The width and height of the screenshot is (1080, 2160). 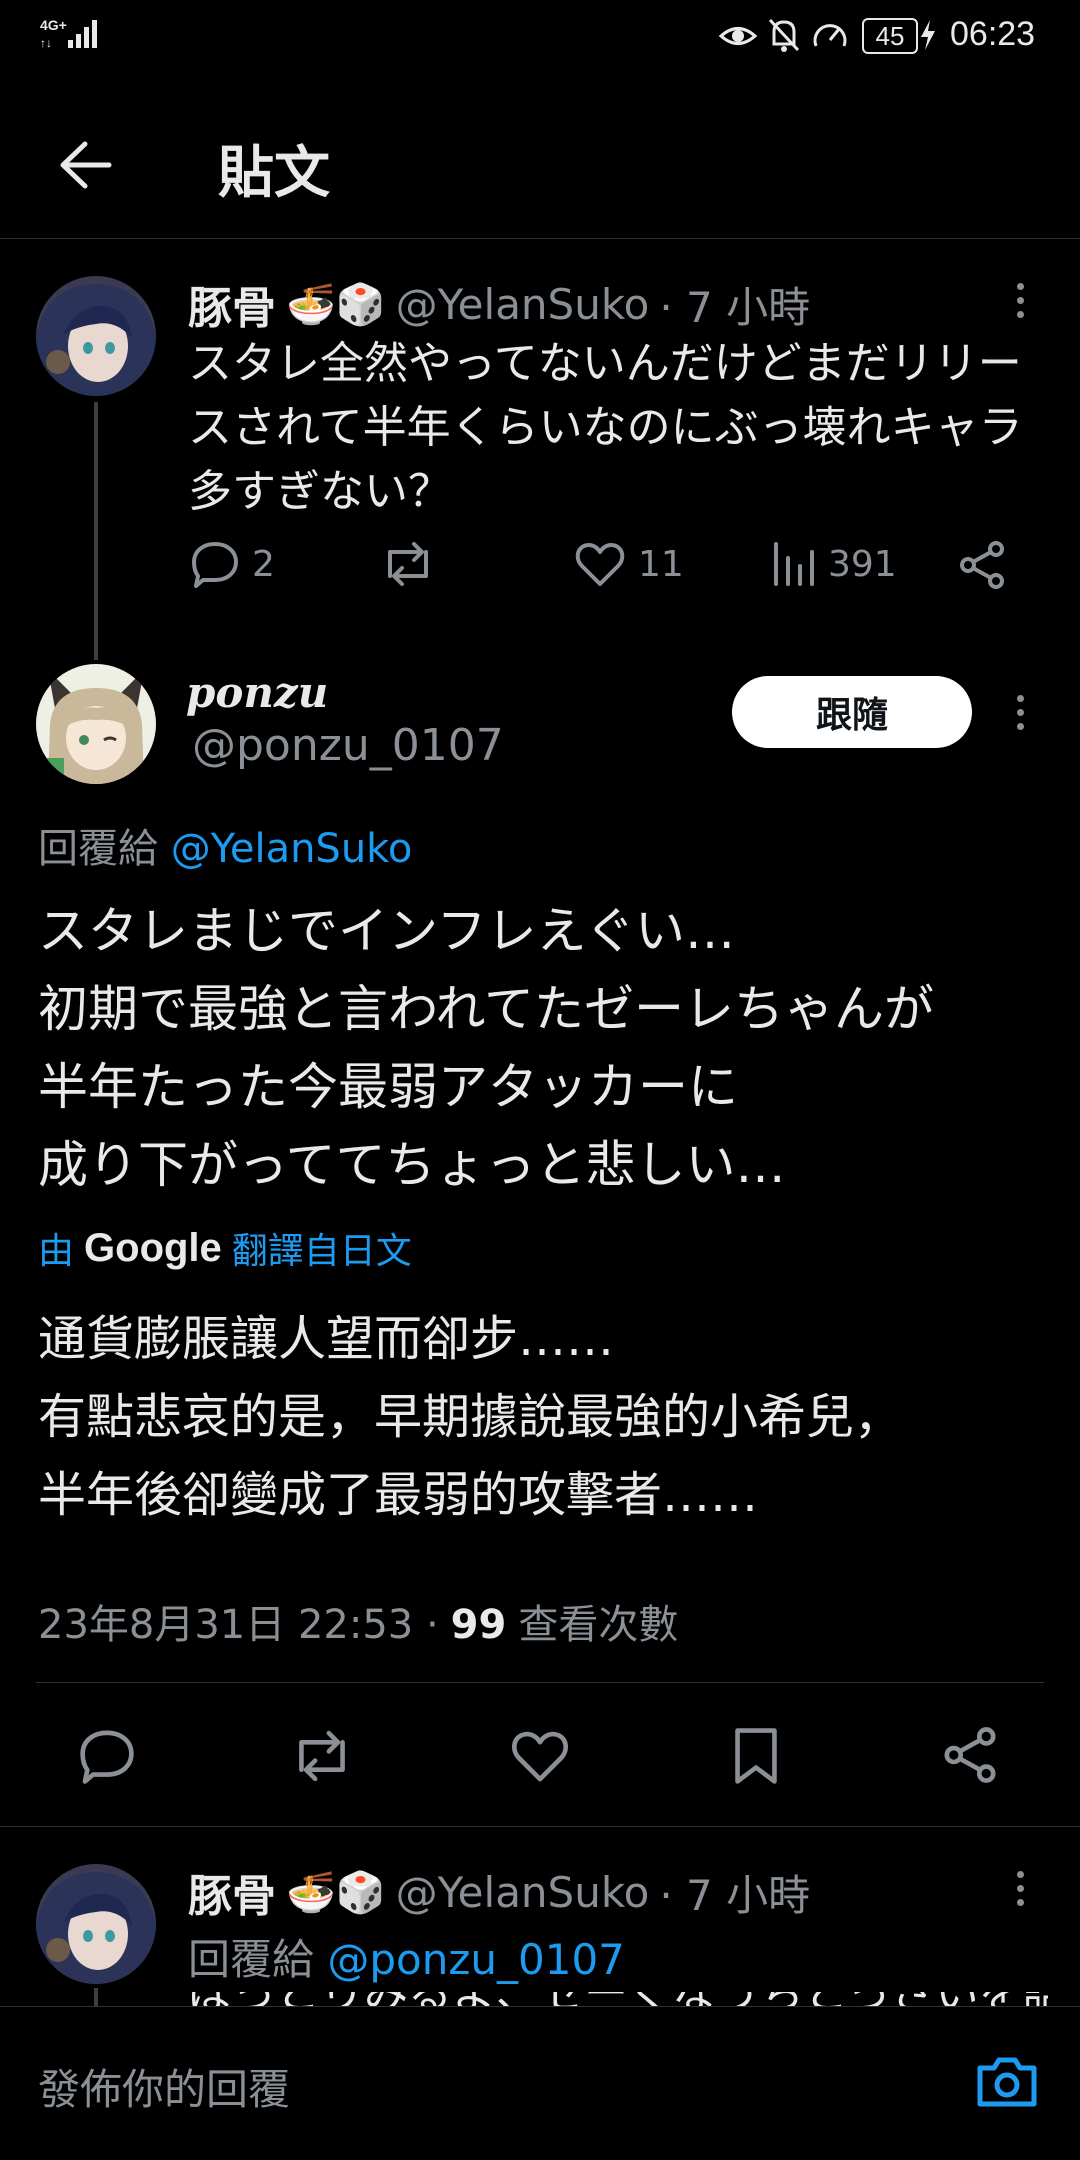 I want to click on bookmark-button, so click(x=756, y=1756).